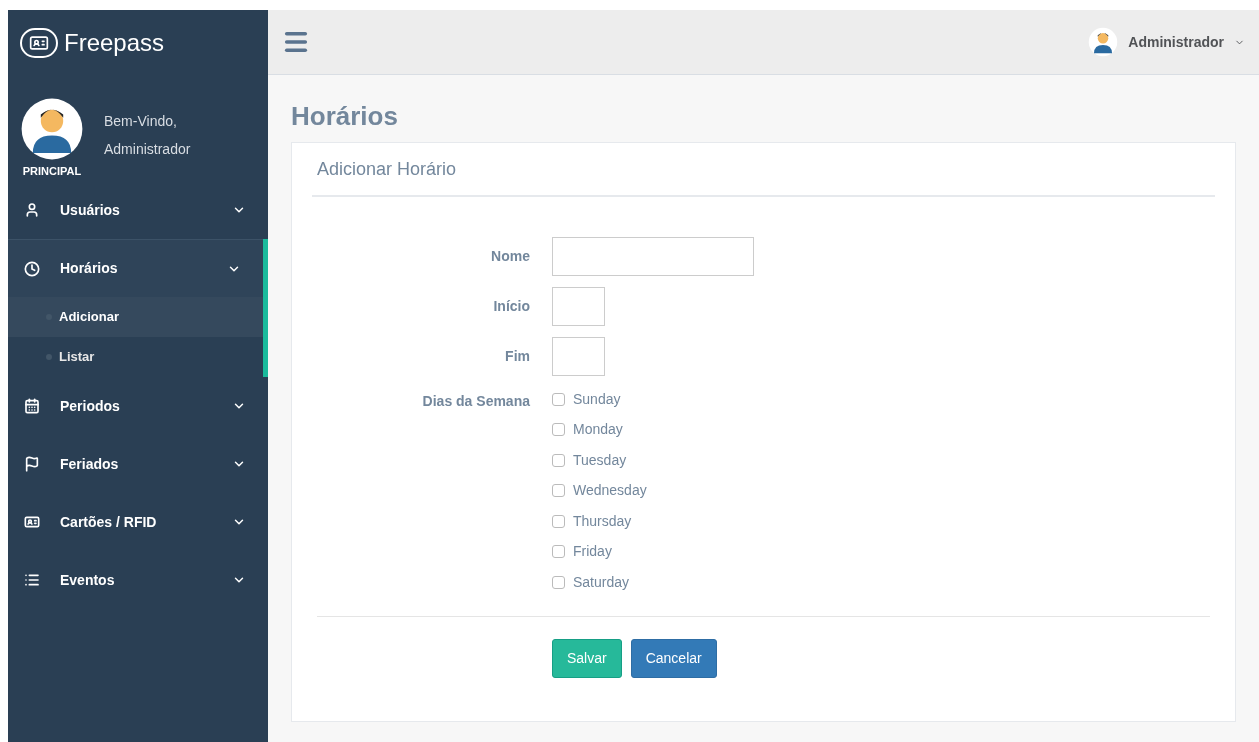  Describe the element at coordinates (33, 268) in the screenshot. I see `clock-icon` at that location.